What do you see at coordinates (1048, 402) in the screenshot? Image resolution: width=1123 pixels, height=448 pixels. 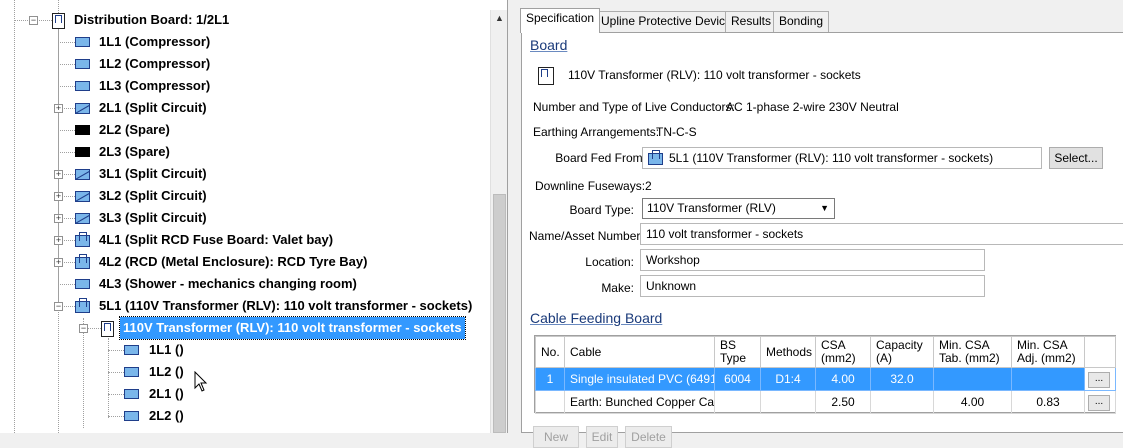 I see `cell-min-adj: 0.83` at bounding box center [1048, 402].